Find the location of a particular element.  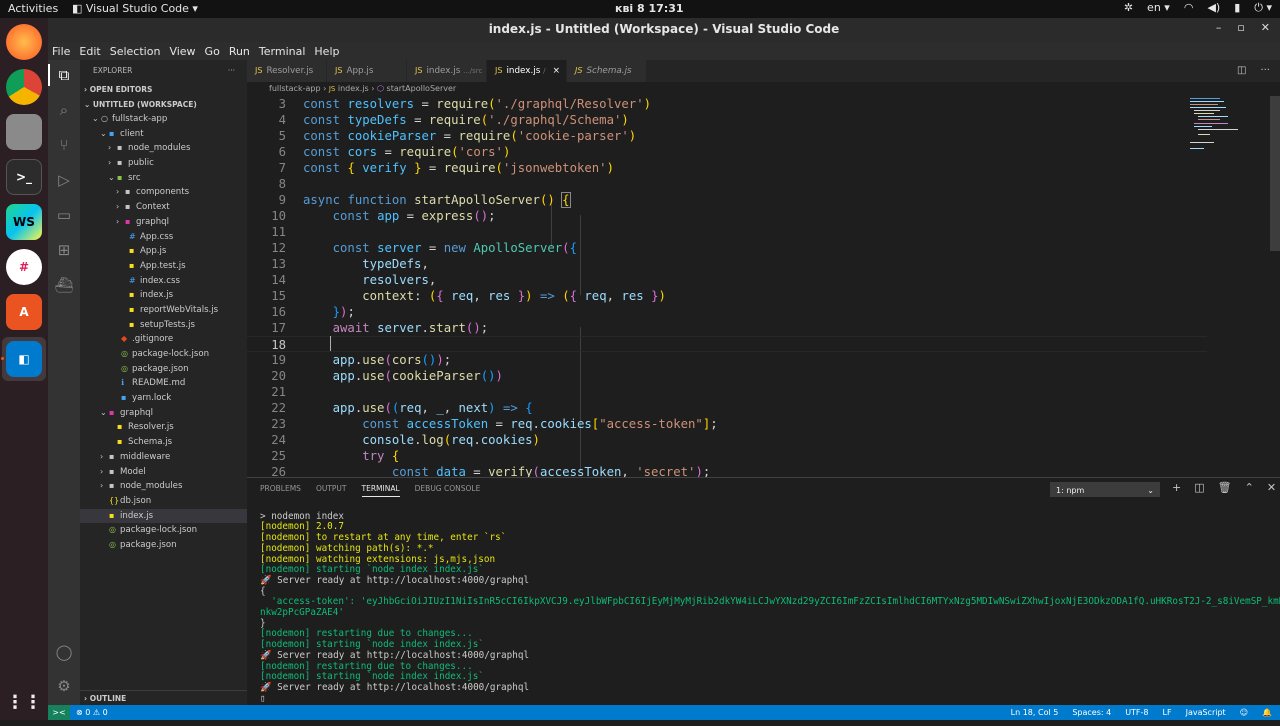

menu-selection: Selection is located at coordinates (135, 51).